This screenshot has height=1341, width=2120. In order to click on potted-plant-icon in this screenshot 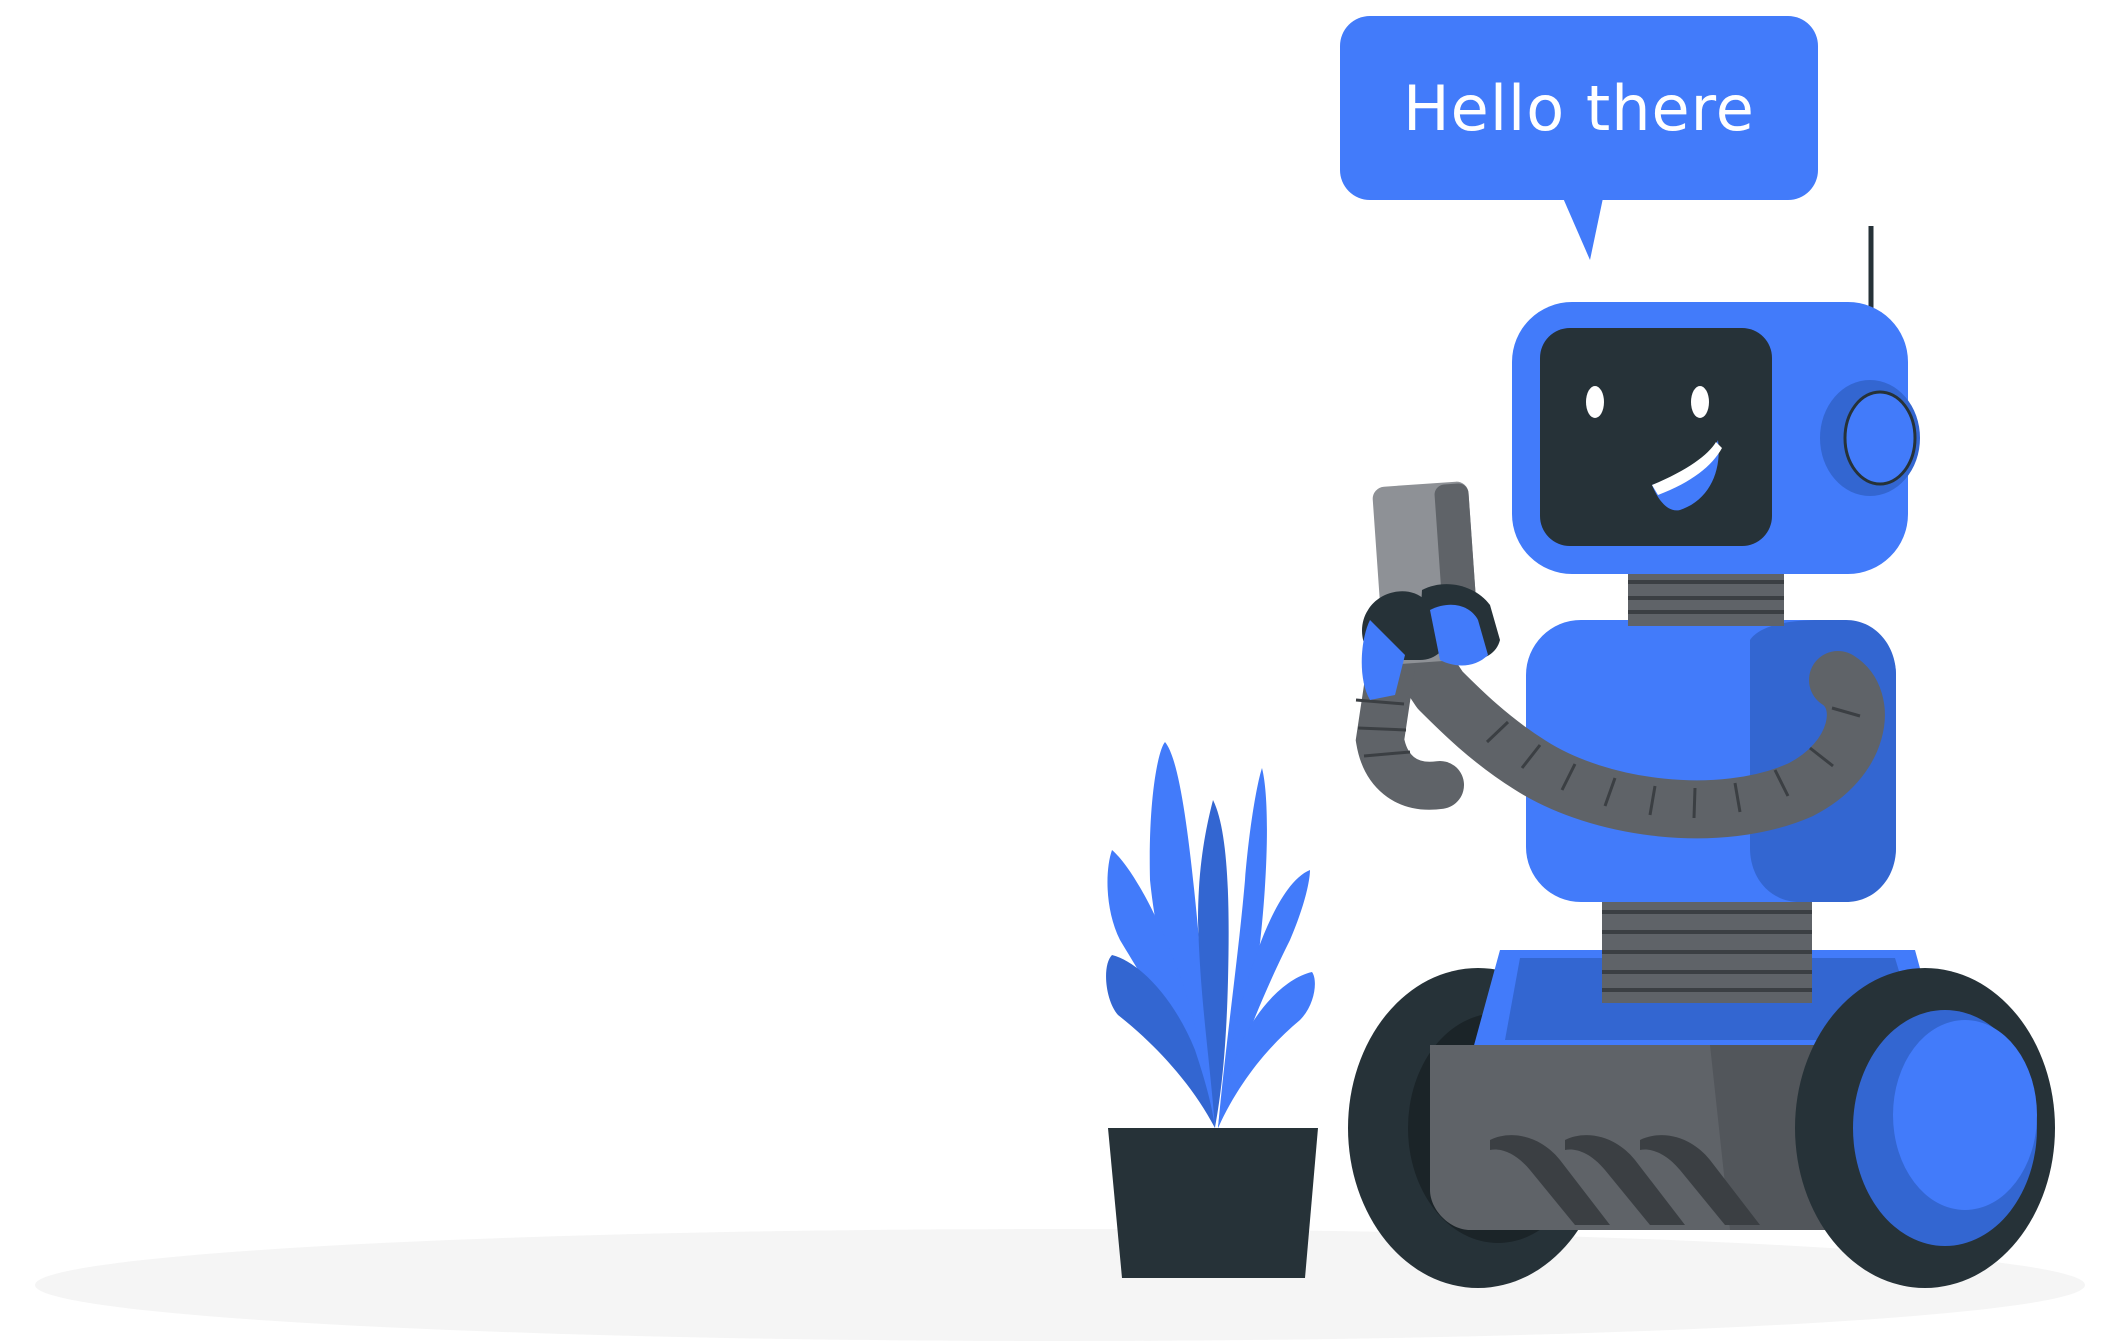, I will do `click(1212, 1010)`.